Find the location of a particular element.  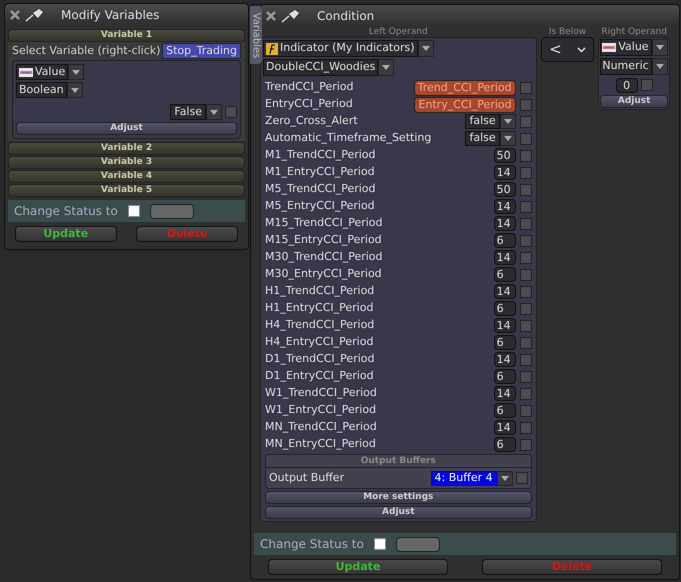

variable-name-field: Stop_Trading is located at coordinates (201, 51).